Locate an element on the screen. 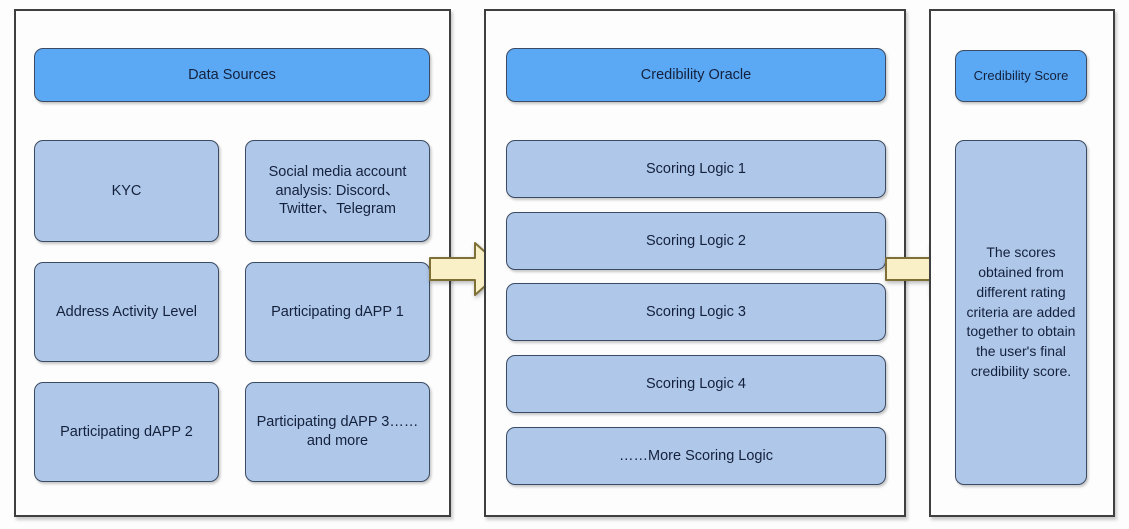 The width and height of the screenshot is (1129, 529). node-scoring-logic-2-label: Scoring Logic 2 is located at coordinates (696, 240).